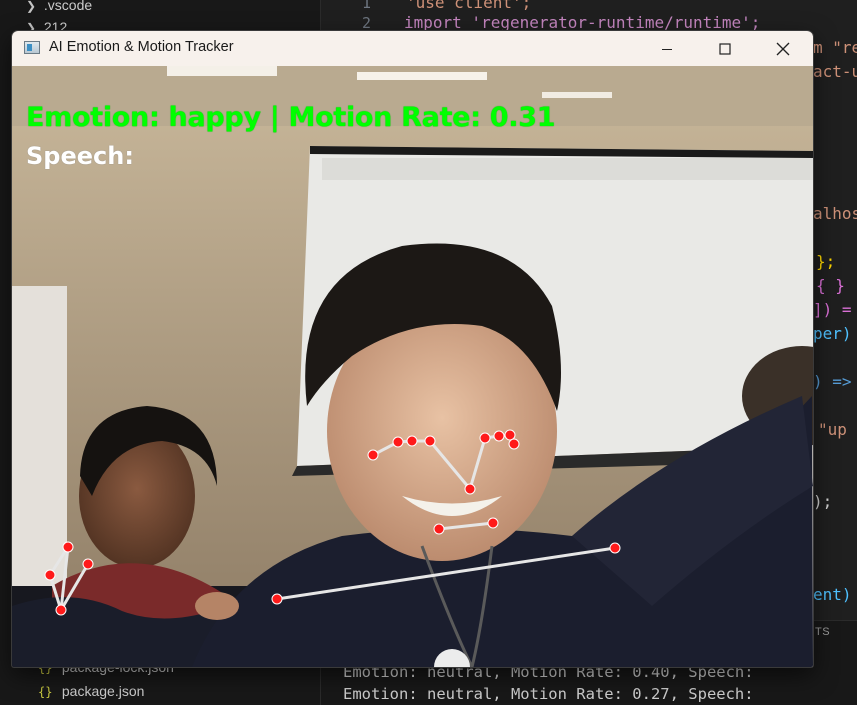  What do you see at coordinates (832, 333) in the screenshot?
I see `code-fragment: per) =` at bounding box center [832, 333].